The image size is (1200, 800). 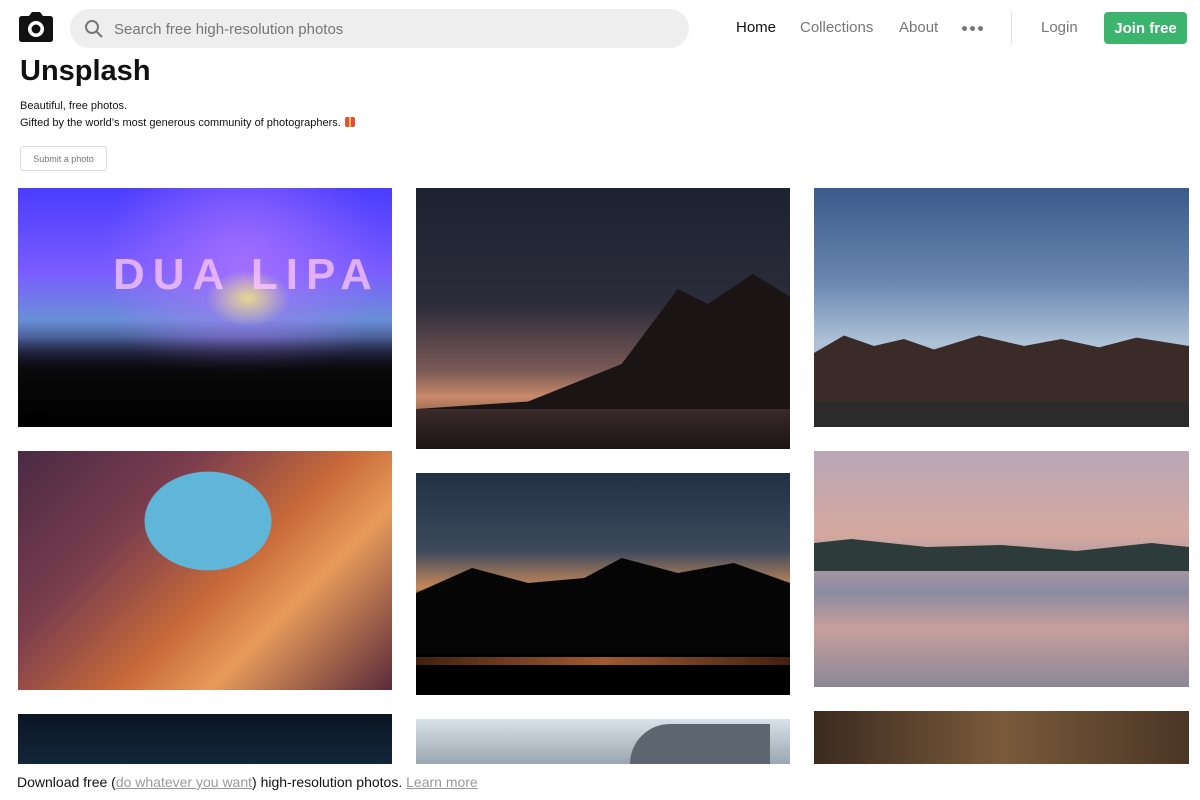 I want to click on photo-plane-fuselage, so click(x=700, y=744).